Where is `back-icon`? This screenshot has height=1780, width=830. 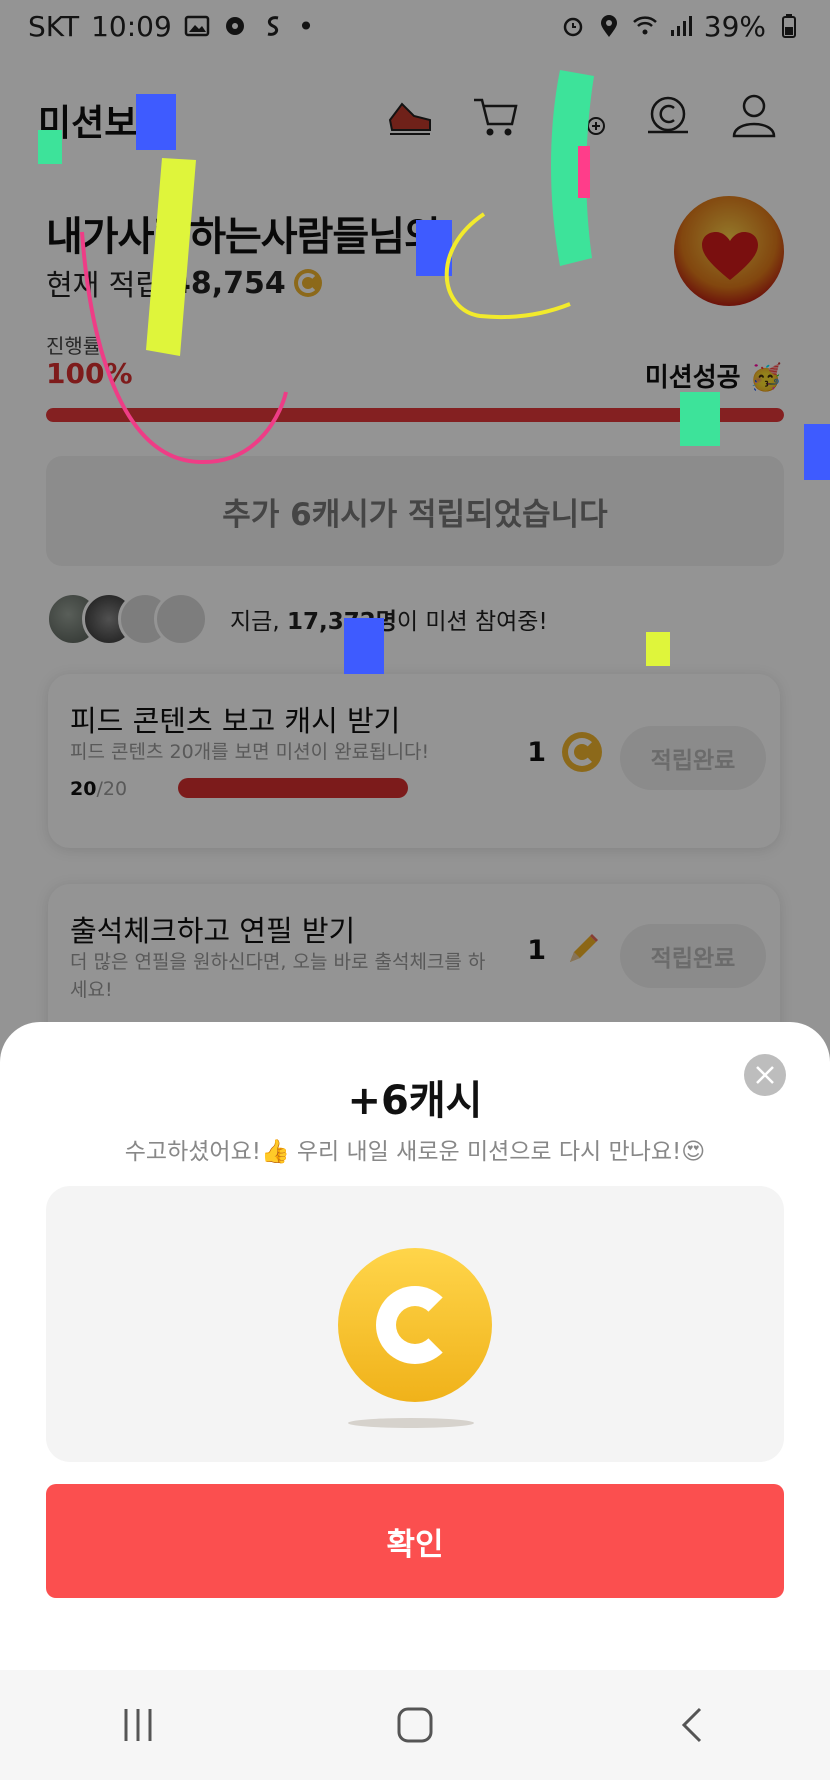 back-icon is located at coordinates (691, 1725).